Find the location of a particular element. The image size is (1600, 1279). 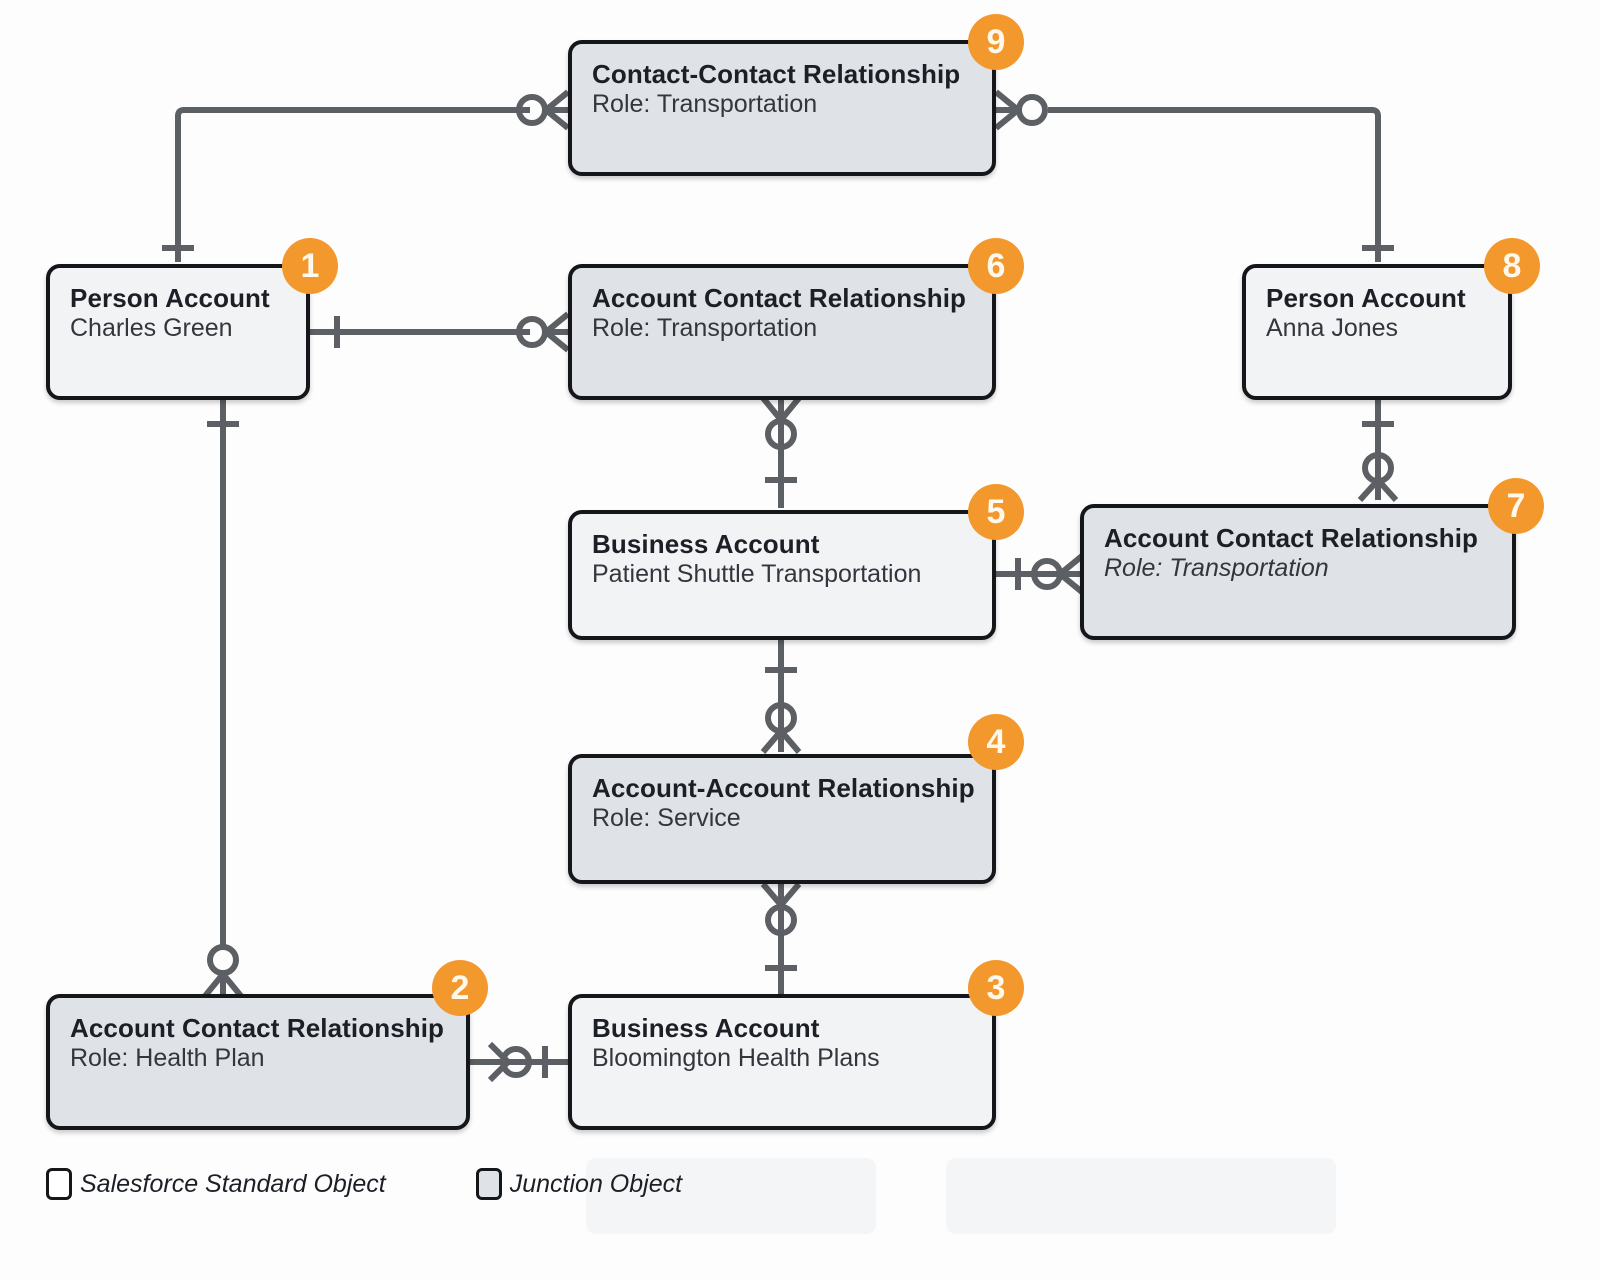

legend-label-standard: Salesforce Standard Object is located at coordinates (233, 1183).